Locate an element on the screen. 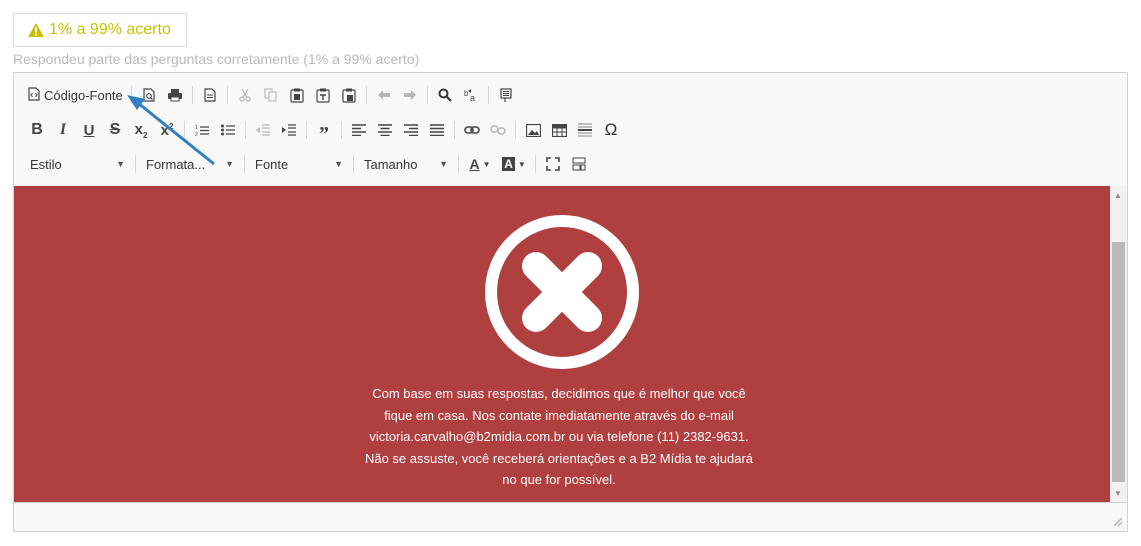 The image size is (1141, 546). maximize-icon is located at coordinates (553, 164).